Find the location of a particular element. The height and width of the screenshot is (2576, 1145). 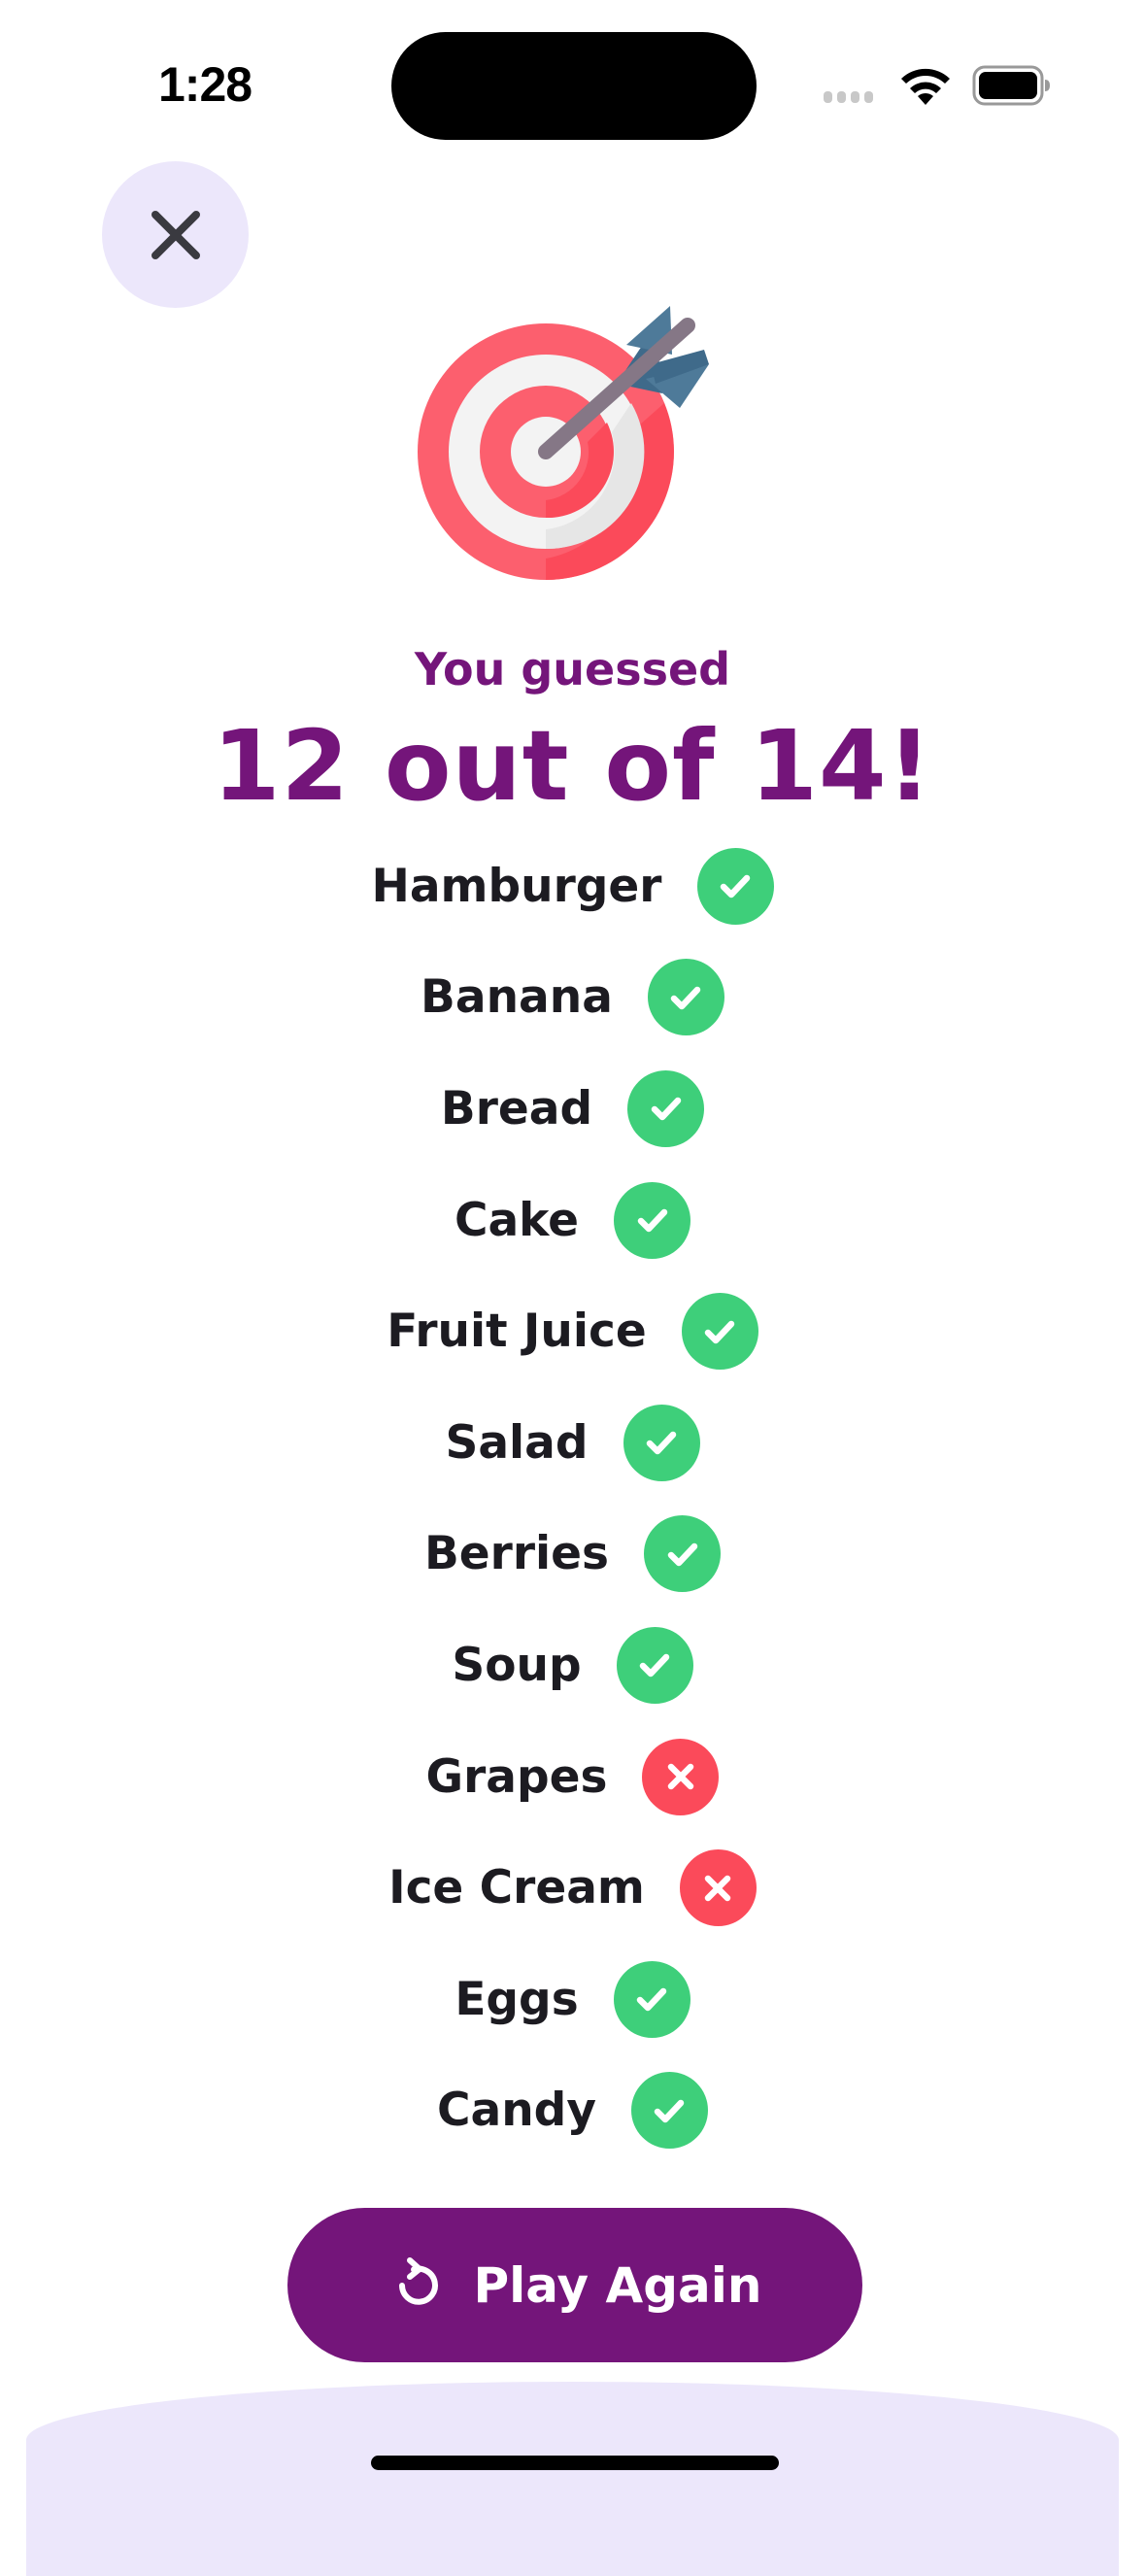

status-bar: 1:28 is located at coordinates (572, 73).